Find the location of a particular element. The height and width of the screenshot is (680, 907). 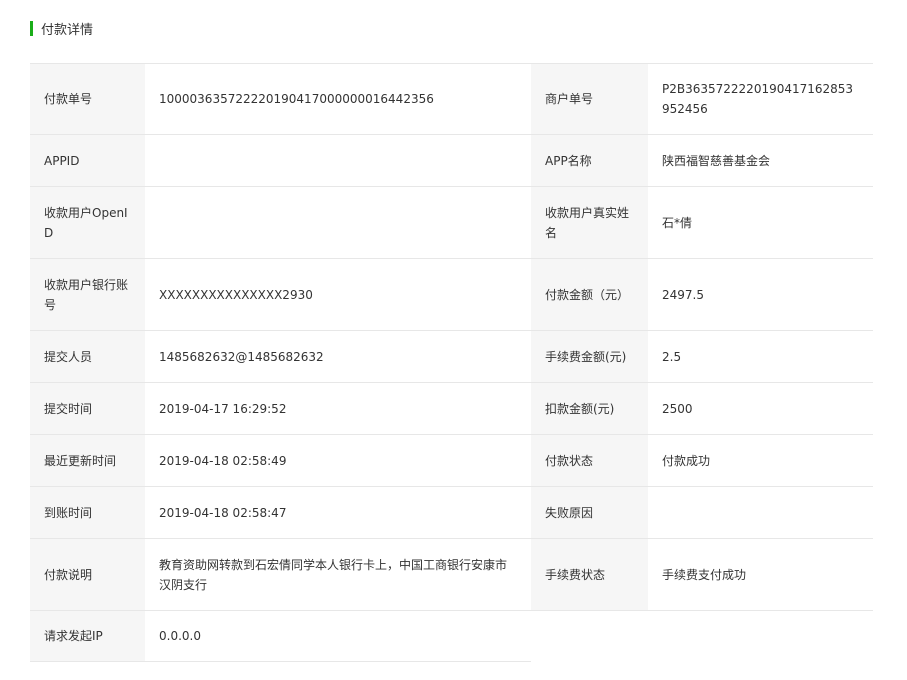

field-value: 石*倩 is located at coordinates (760, 222).